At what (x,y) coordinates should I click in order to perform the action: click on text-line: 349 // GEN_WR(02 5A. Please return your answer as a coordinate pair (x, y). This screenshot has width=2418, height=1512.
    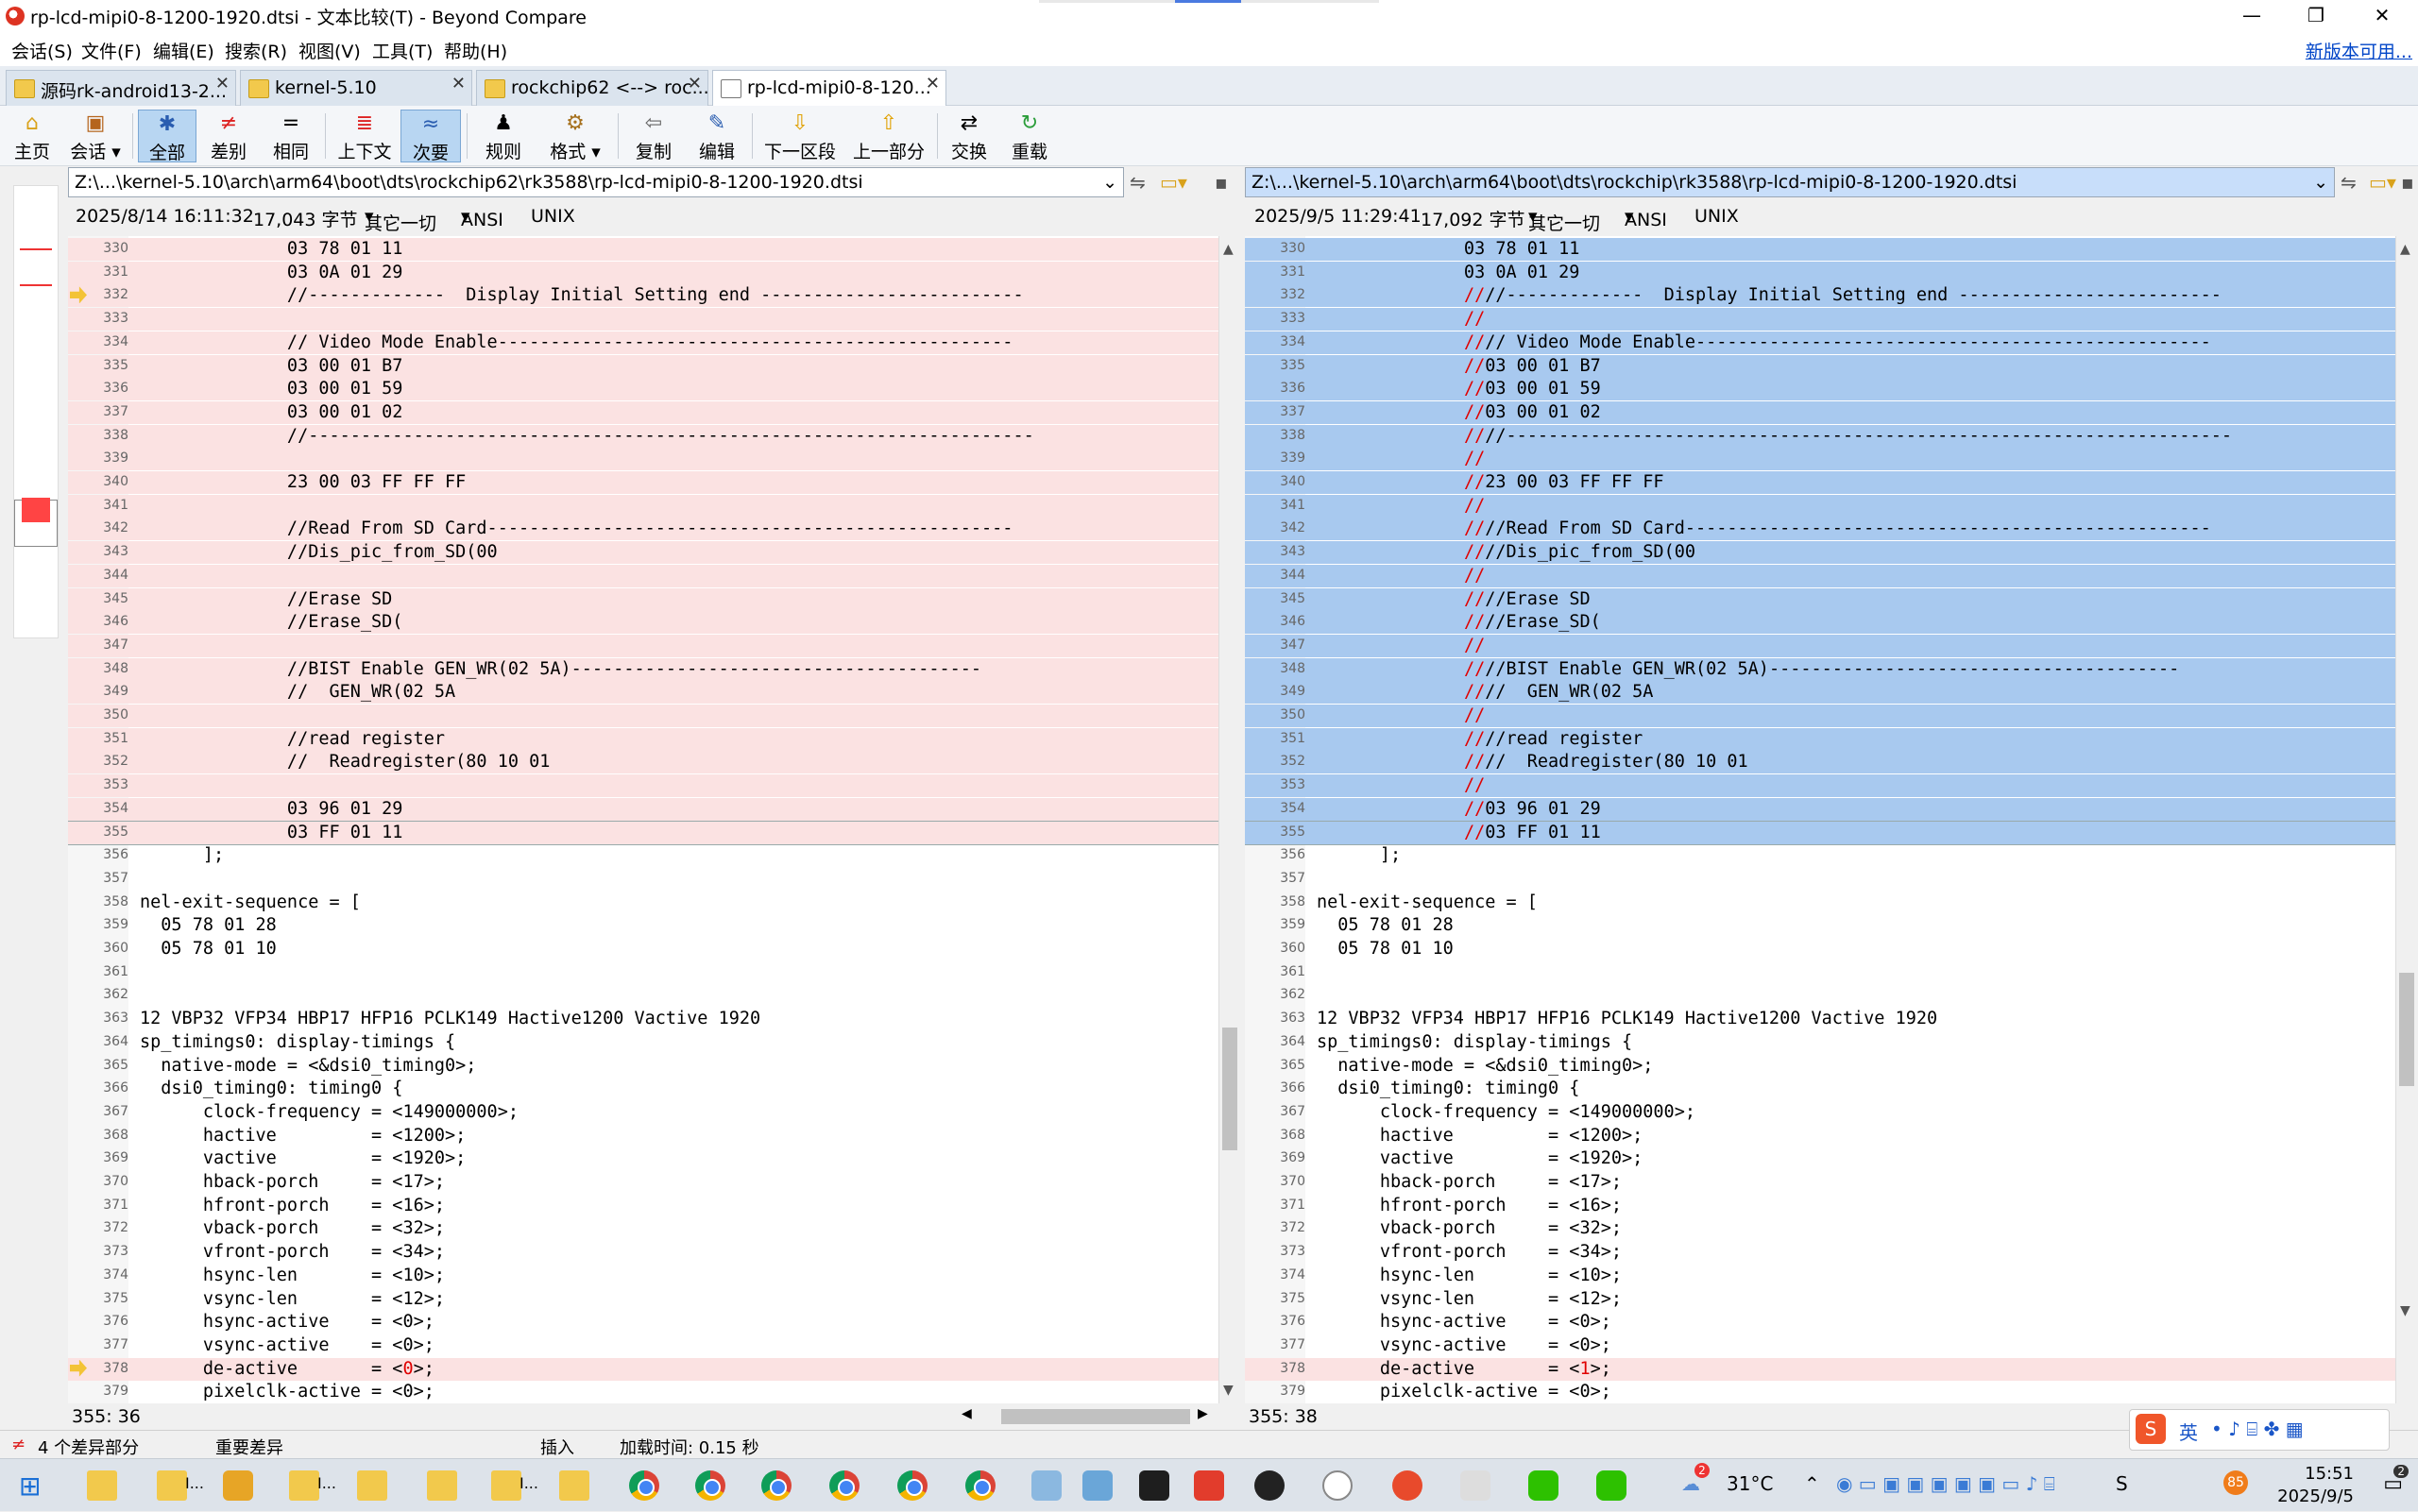
    Looking at the image, I should click on (643, 693).